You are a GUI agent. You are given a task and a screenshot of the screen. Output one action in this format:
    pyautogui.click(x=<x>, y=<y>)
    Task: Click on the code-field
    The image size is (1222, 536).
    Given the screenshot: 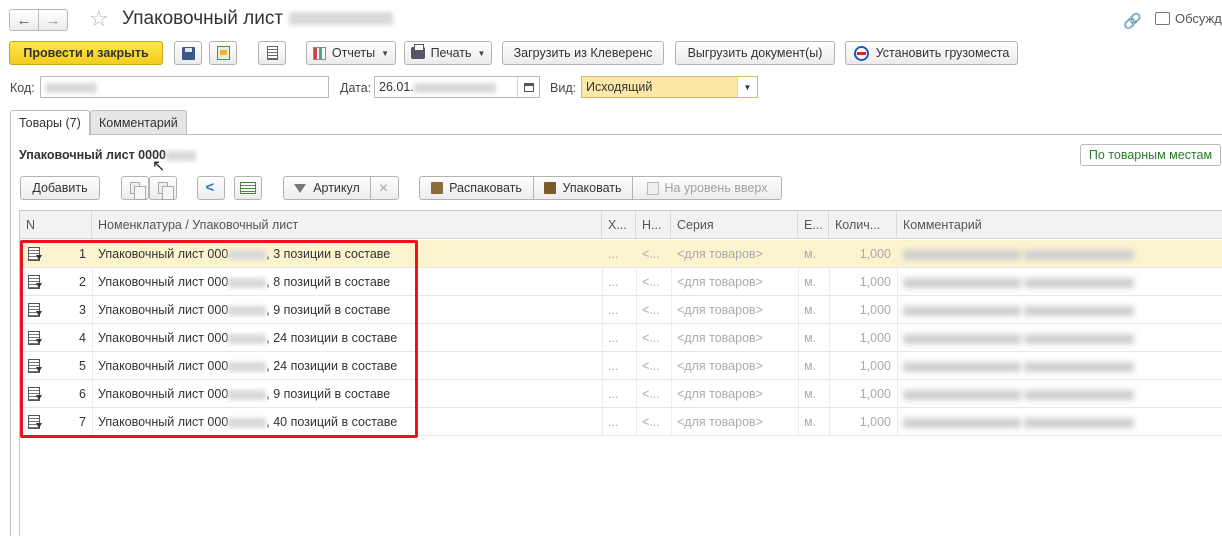 What is the action you would take?
    pyautogui.click(x=184, y=87)
    